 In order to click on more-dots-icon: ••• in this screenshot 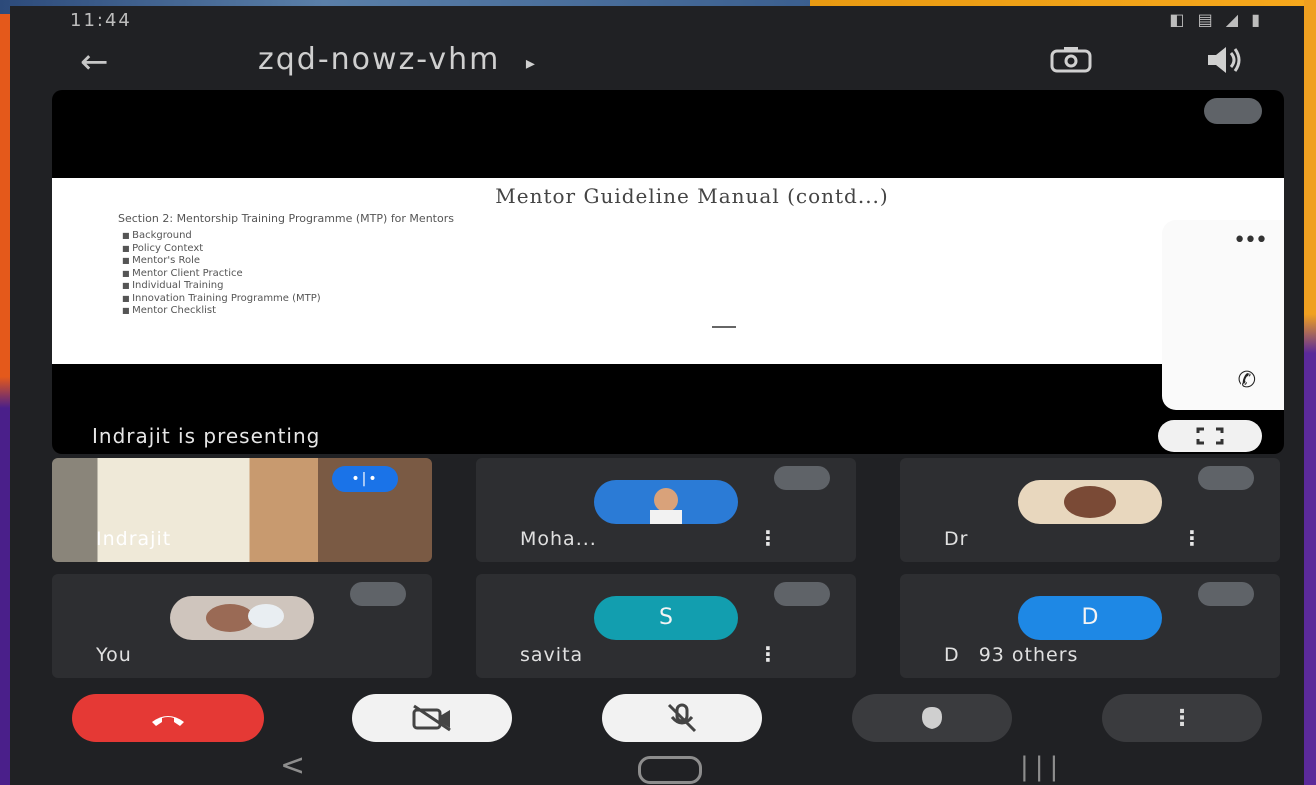, I will do `click(1250, 240)`.